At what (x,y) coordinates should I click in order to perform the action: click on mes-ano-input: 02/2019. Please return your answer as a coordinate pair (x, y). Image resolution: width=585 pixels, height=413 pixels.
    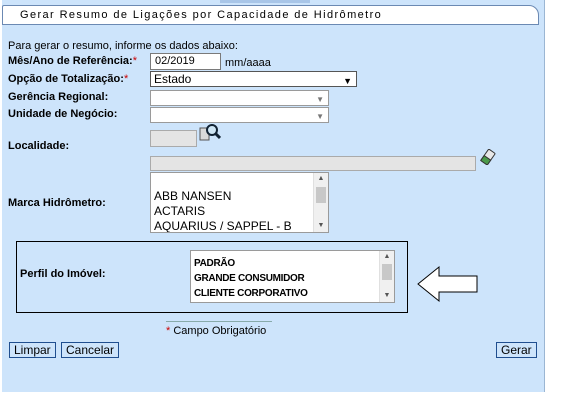
    Looking at the image, I should click on (185, 61).